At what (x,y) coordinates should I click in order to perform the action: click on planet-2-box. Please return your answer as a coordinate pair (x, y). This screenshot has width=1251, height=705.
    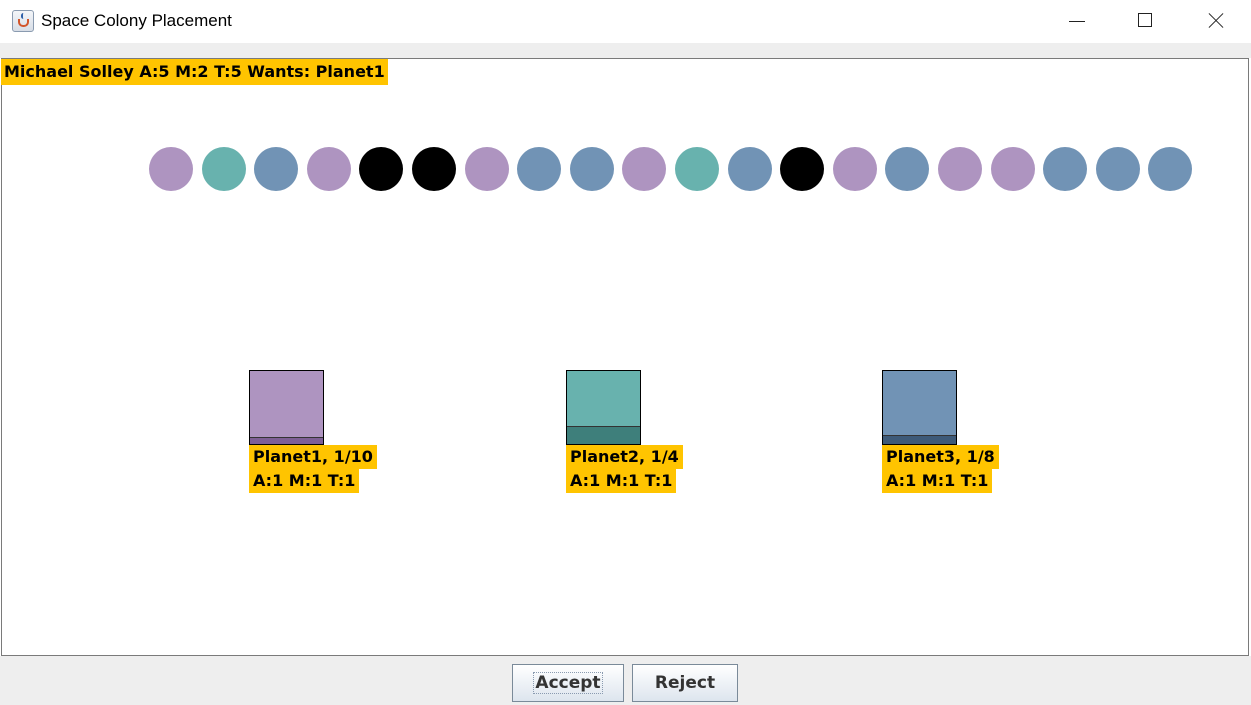
    Looking at the image, I should click on (603, 407).